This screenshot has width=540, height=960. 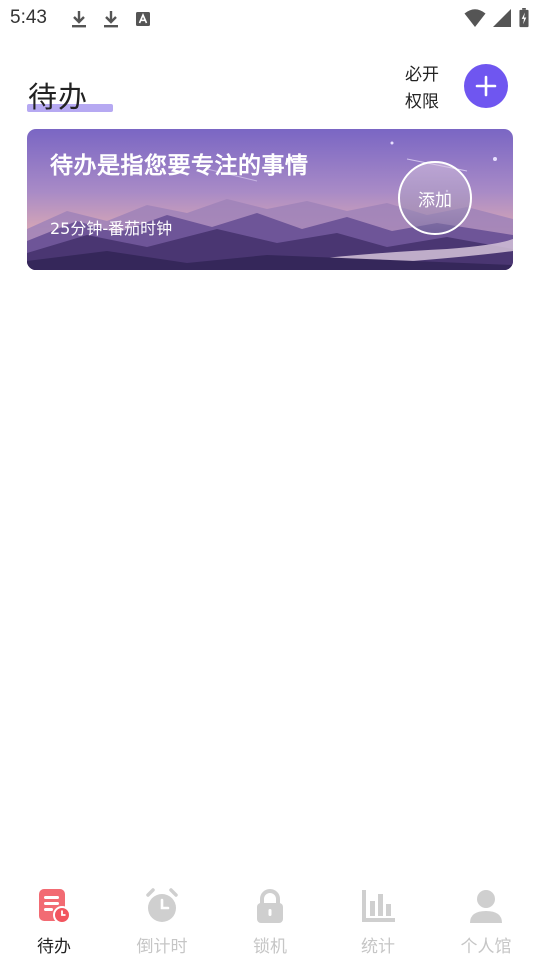 What do you see at coordinates (28, 17) in the screenshot?
I see `status-time: 5:43` at bounding box center [28, 17].